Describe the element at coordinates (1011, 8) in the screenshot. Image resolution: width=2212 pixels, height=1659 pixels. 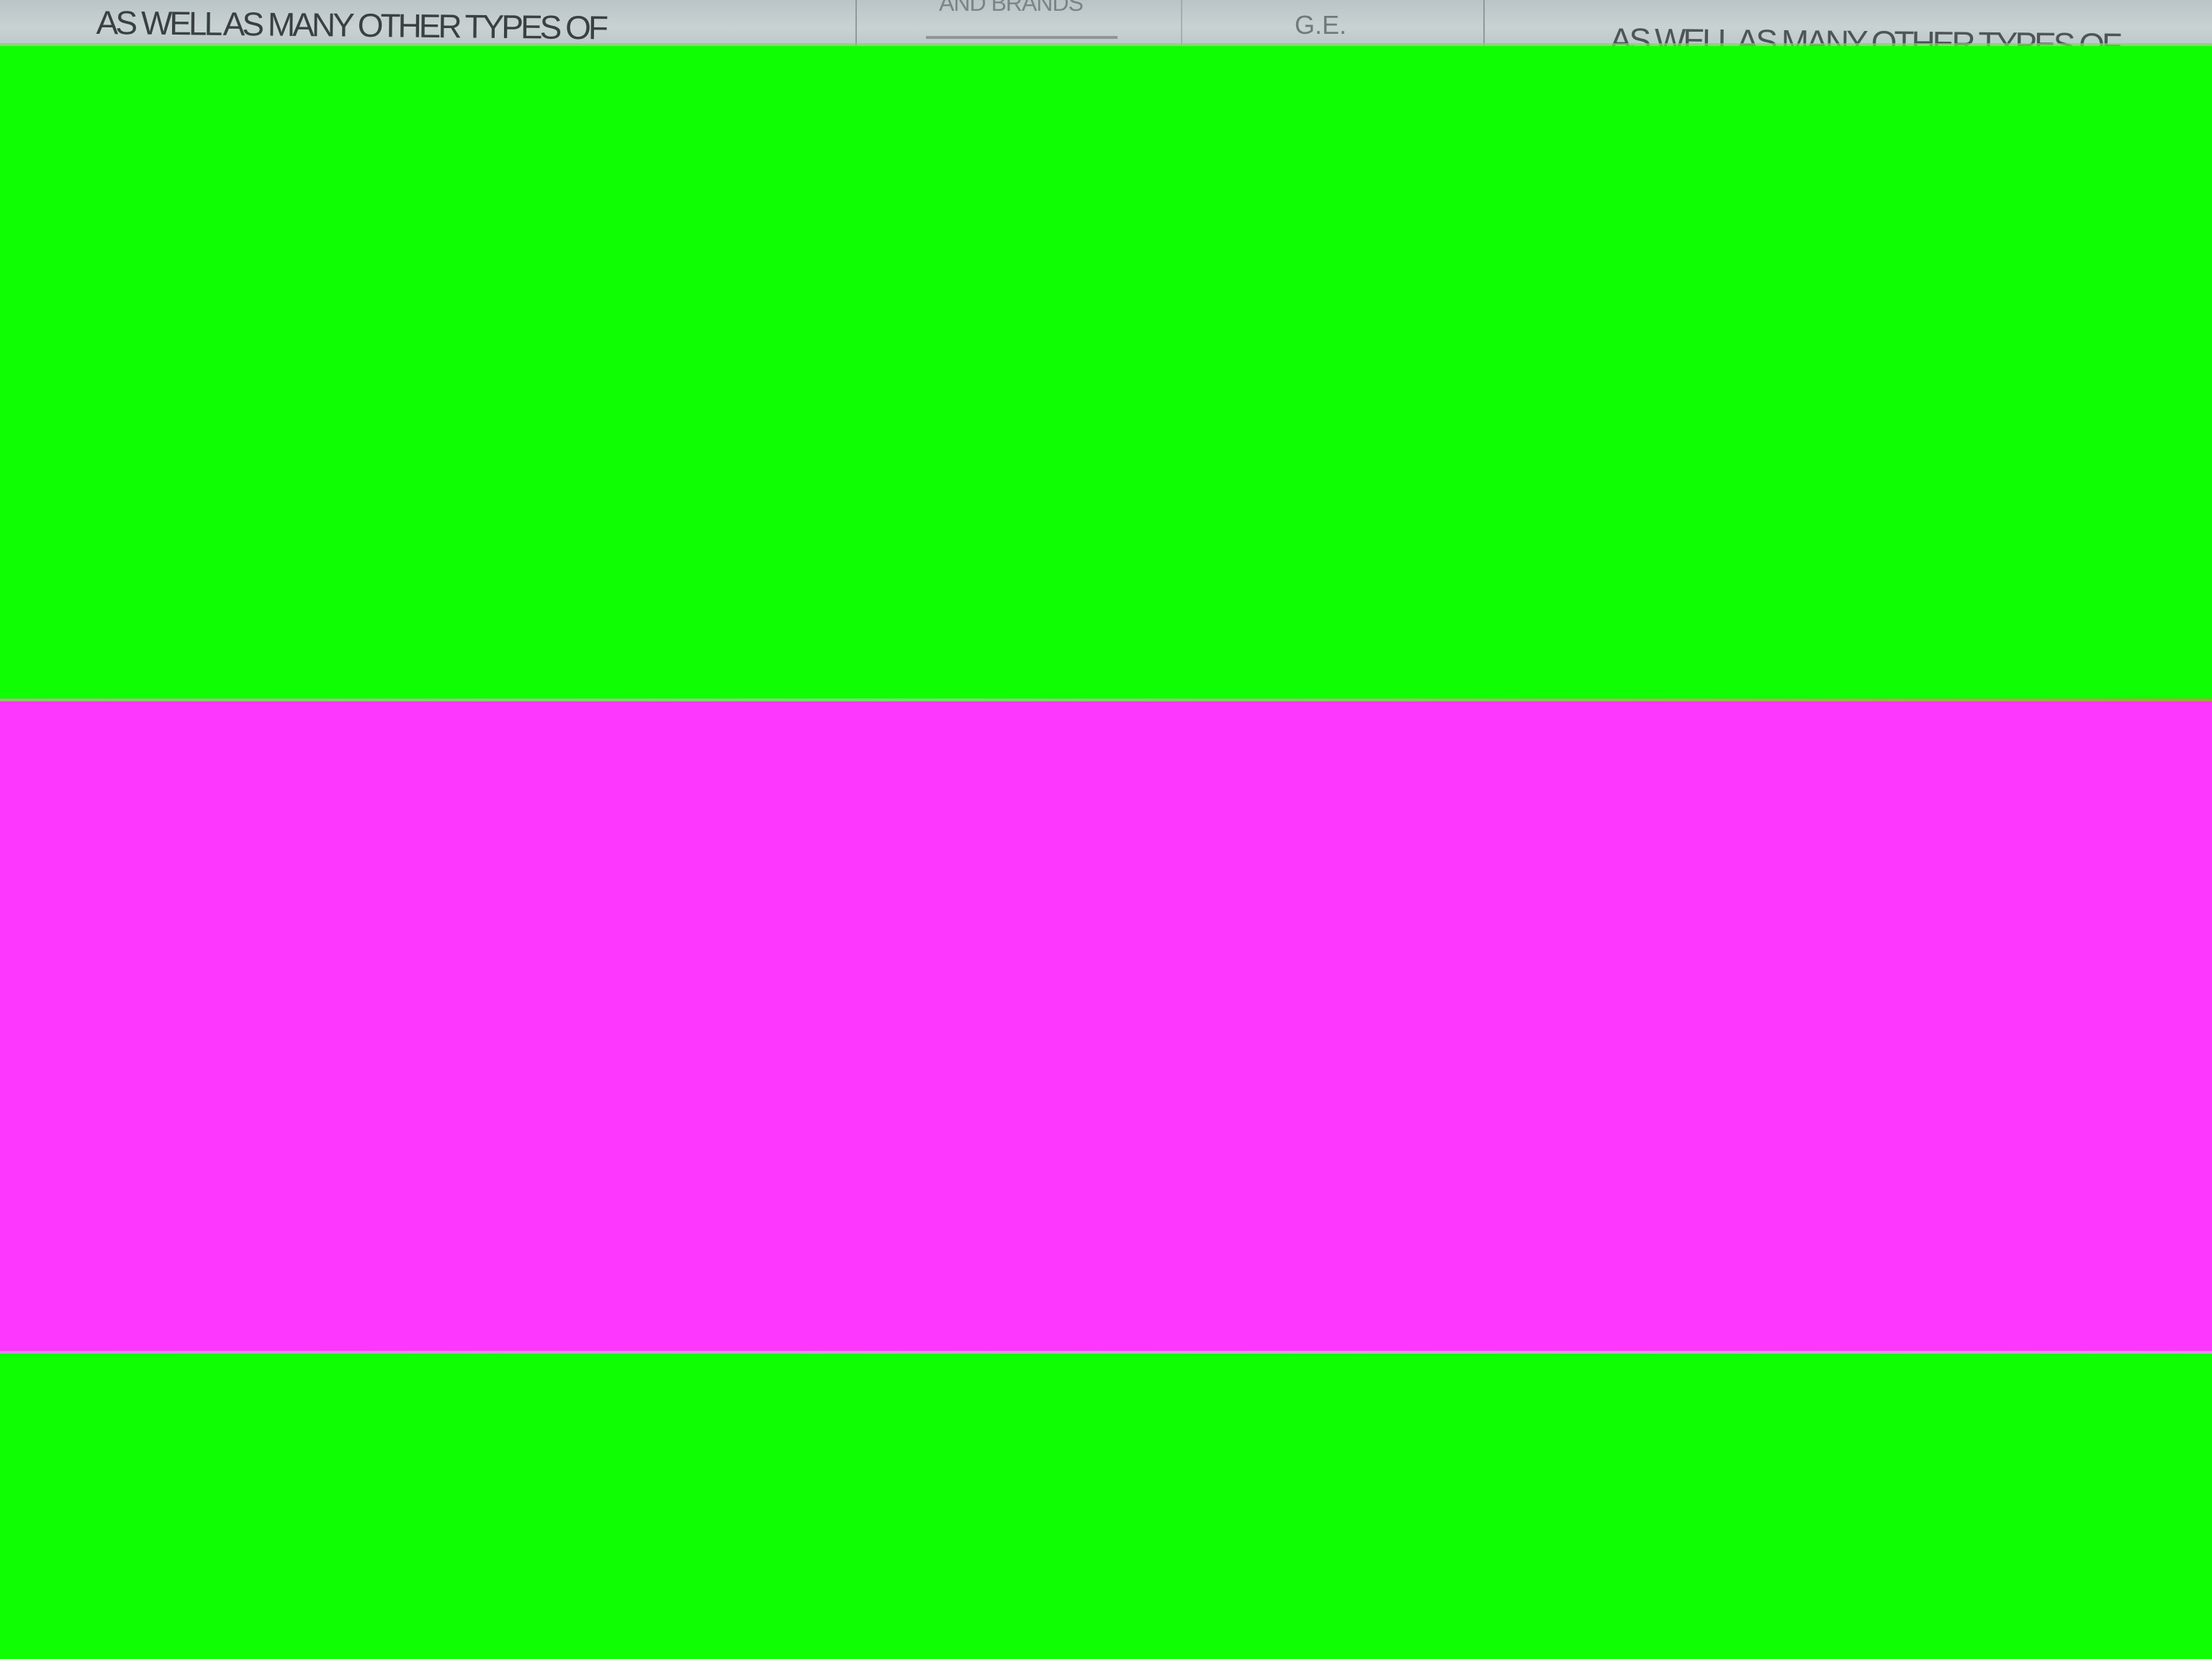
I see `strip-brands-text: AND BRANDS` at that location.